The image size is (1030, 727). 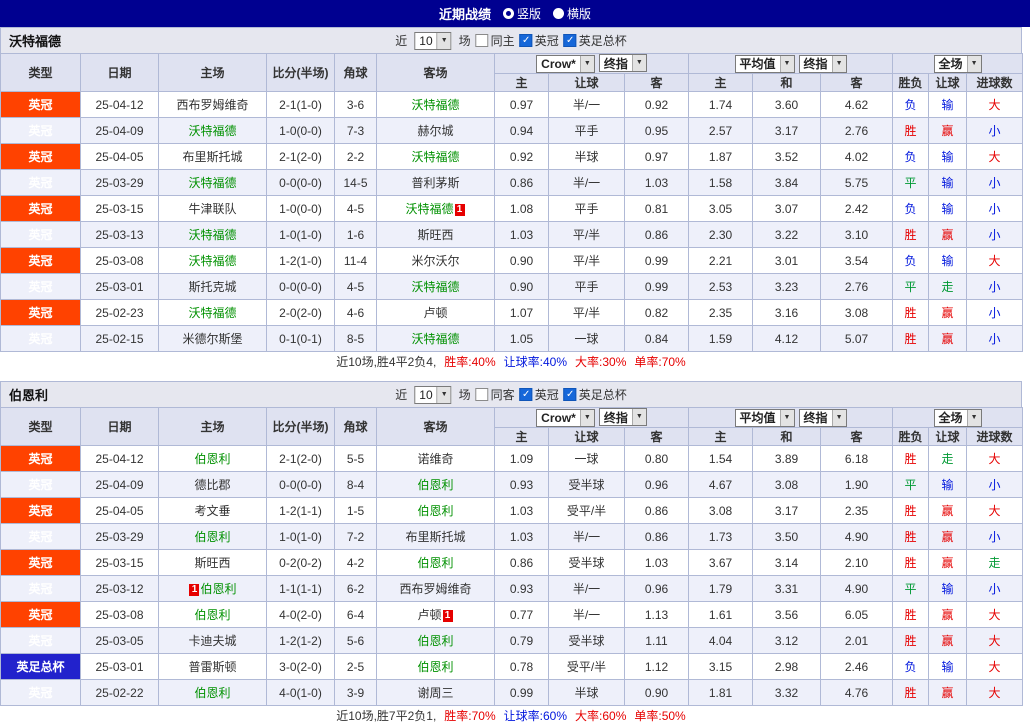 What do you see at coordinates (300, 588) in the screenshot?
I see `score-cell: 1-1(1-1)` at bounding box center [300, 588].